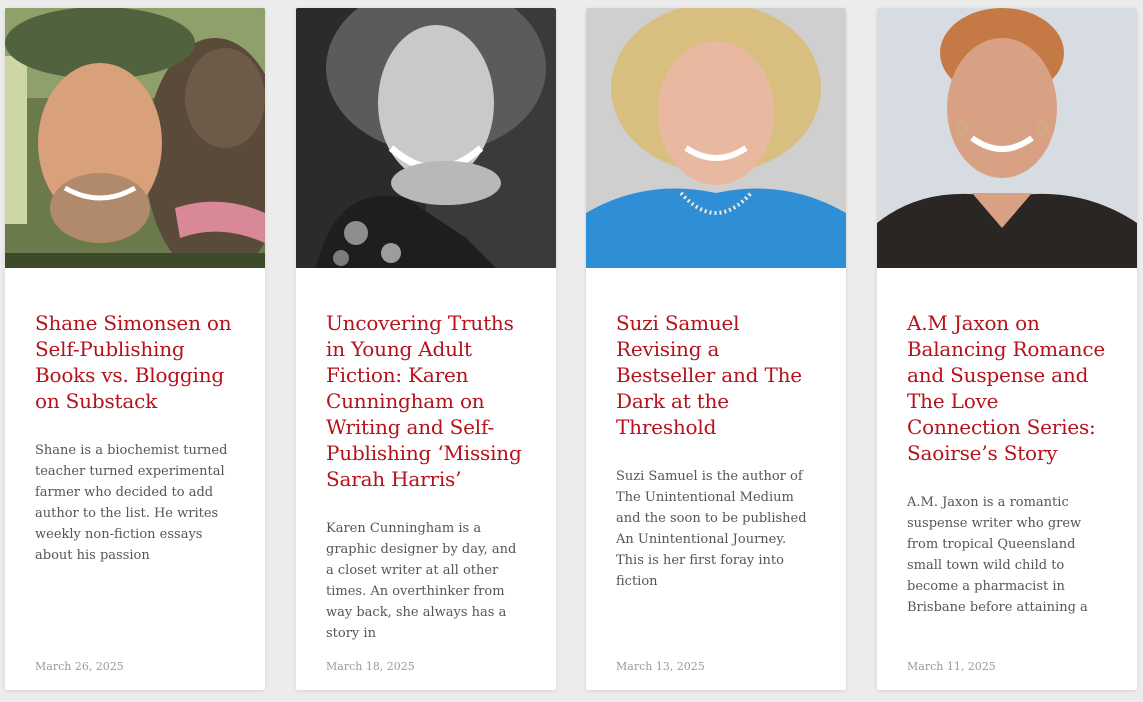  What do you see at coordinates (79, 666) in the screenshot?
I see `post-date: March 26, 2025` at bounding box center [79, 666].